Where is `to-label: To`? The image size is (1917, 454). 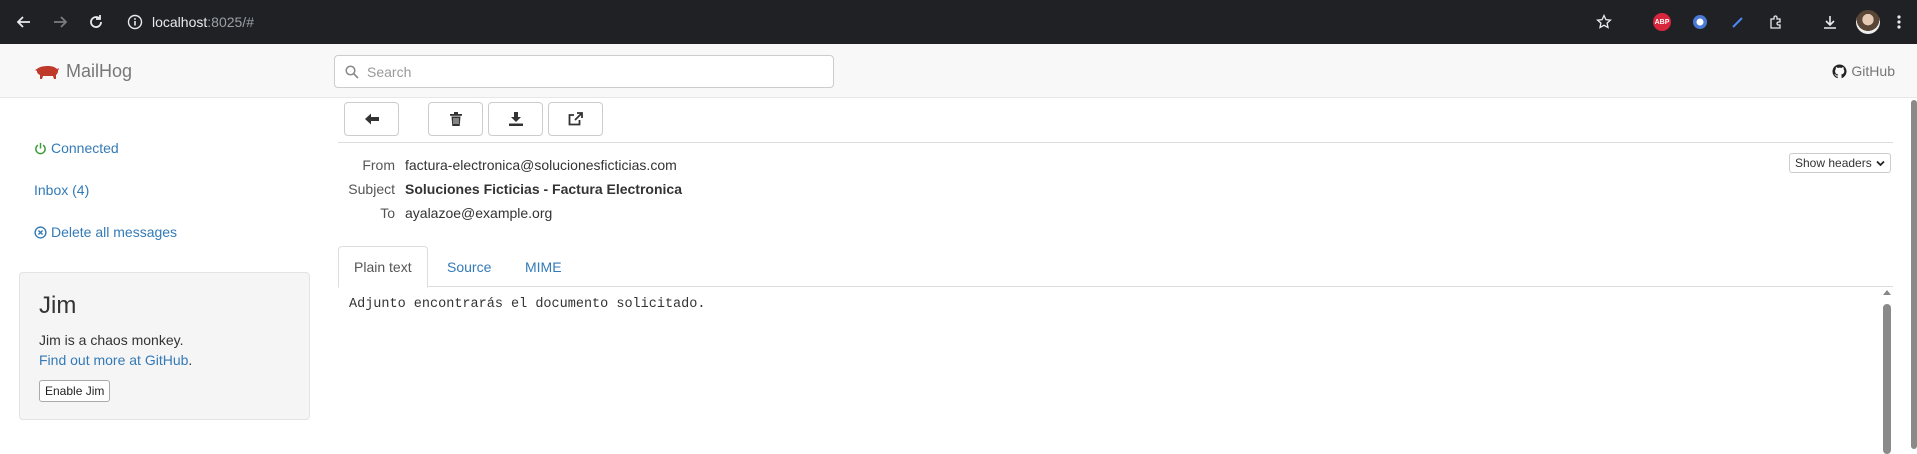 to-label: To is located at coordinates (387, 213).